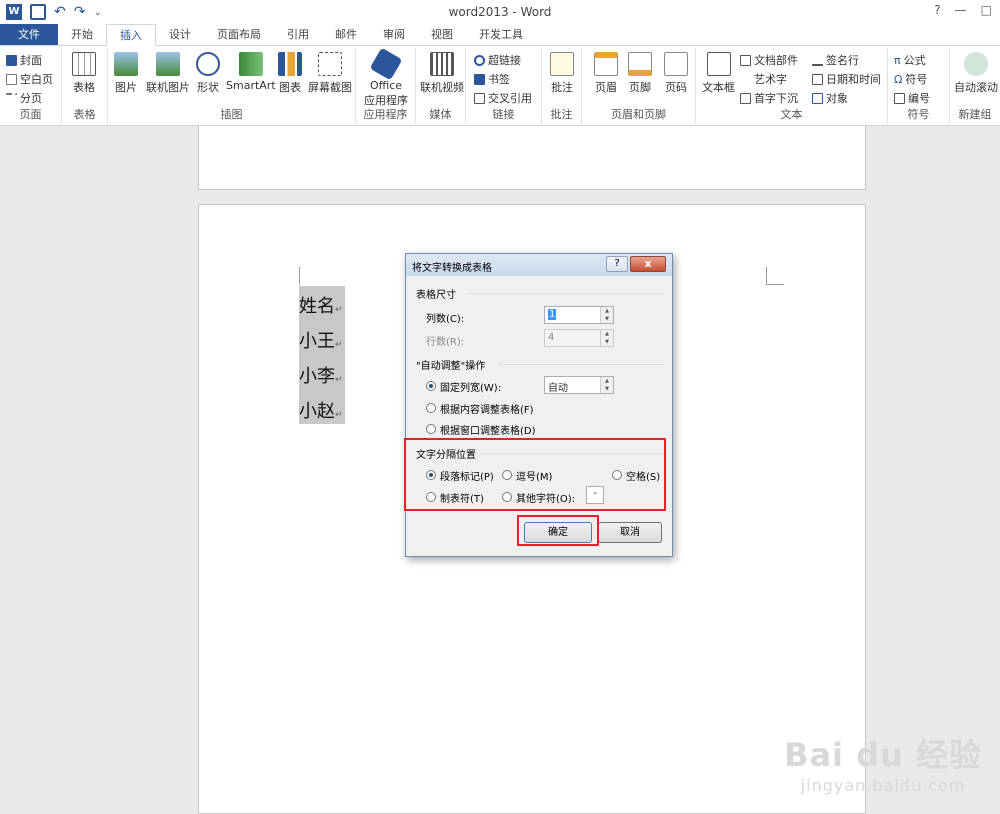  Describe the element at coordinates (131, 35) in the screenshot. I see `tab-insert: 插入` at that location.